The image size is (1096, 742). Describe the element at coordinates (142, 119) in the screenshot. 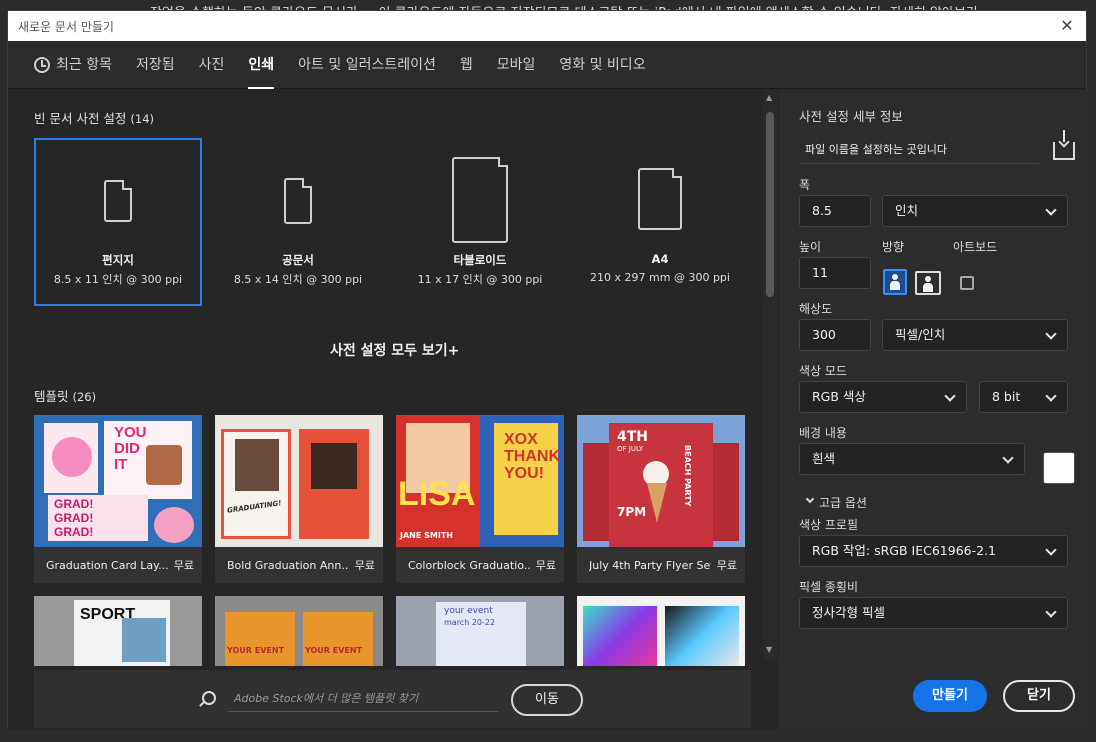

I see `presets-count: (14)` at that location.